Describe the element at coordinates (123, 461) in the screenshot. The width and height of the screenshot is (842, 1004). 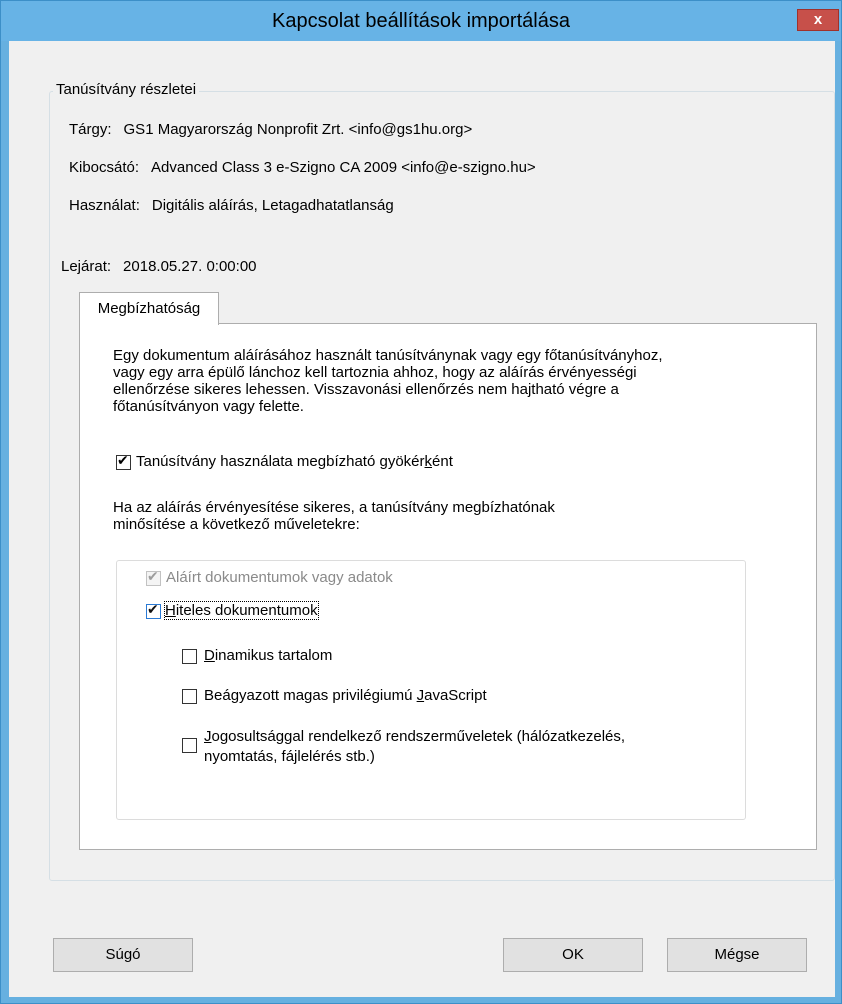
I see `trusted-root-checkbox` at that location.